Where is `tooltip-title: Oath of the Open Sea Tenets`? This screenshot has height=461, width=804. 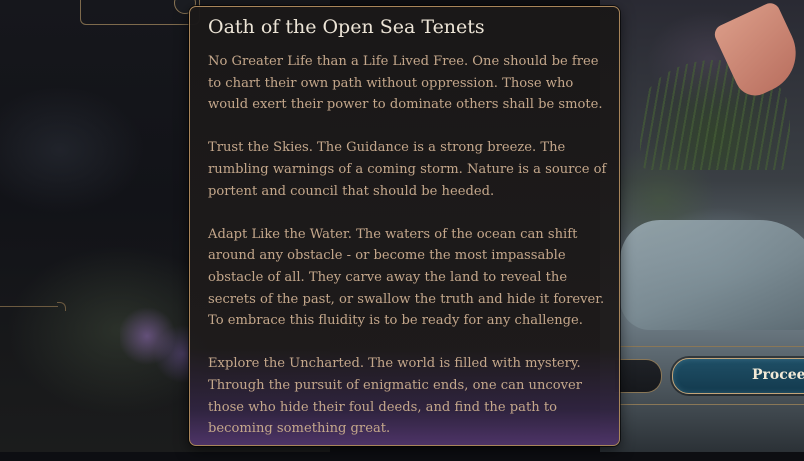
tooltip-title: Oath of the Open Sea Tenets is located at coordinates (346, 27).